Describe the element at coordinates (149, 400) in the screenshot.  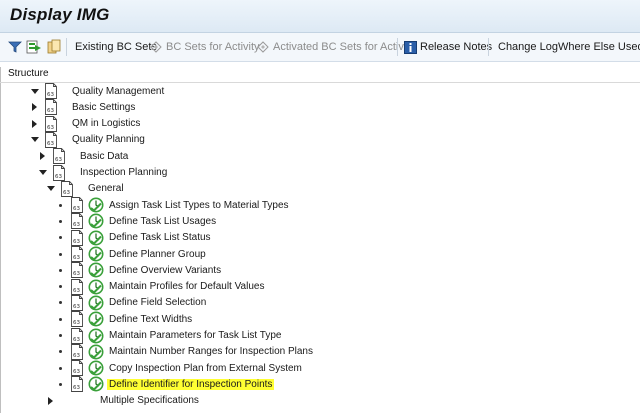
I see `tree-node-label: Multiple Specifications` at that location.